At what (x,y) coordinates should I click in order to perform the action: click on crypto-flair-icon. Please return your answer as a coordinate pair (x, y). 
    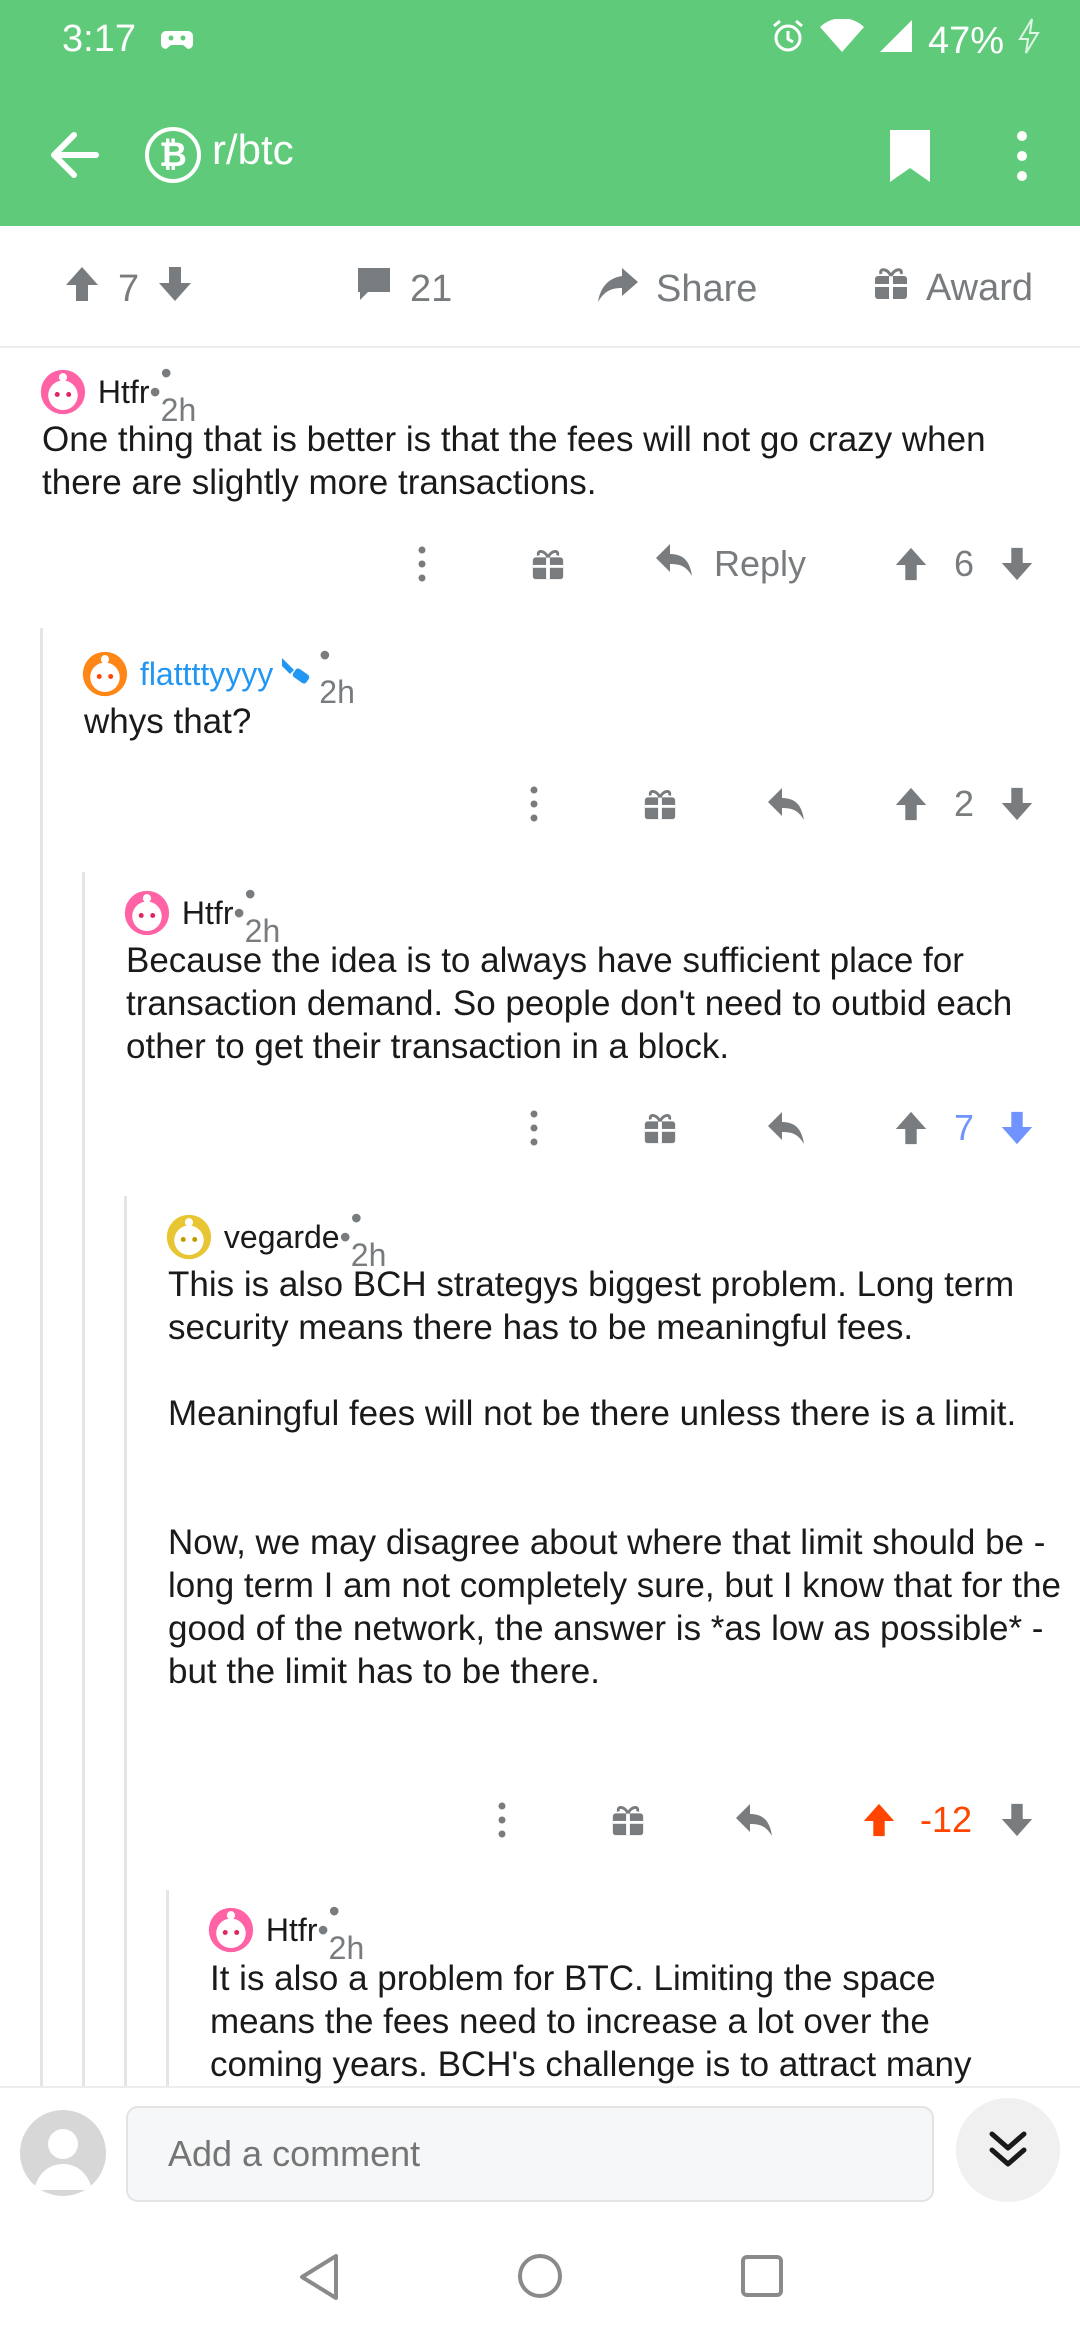
    Looking at the image, I should click on (296, 674).